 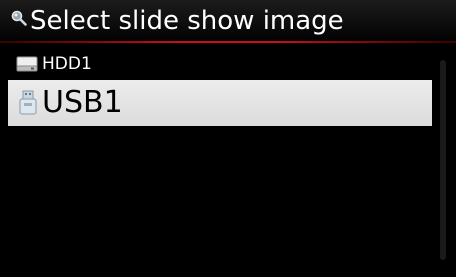 I want to click on hard-drive-icon, so click(x=27, y=64).